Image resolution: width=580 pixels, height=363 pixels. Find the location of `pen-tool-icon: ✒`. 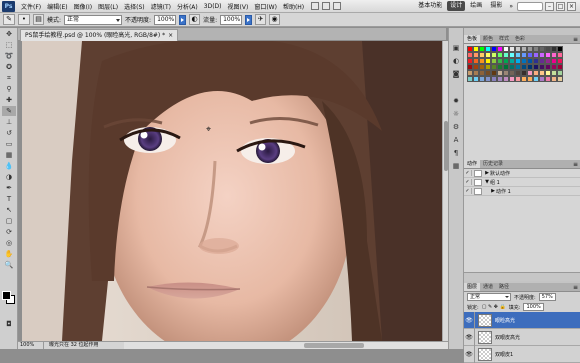

pen-tool-icon: ✒ is located at coordinates (9, 188).